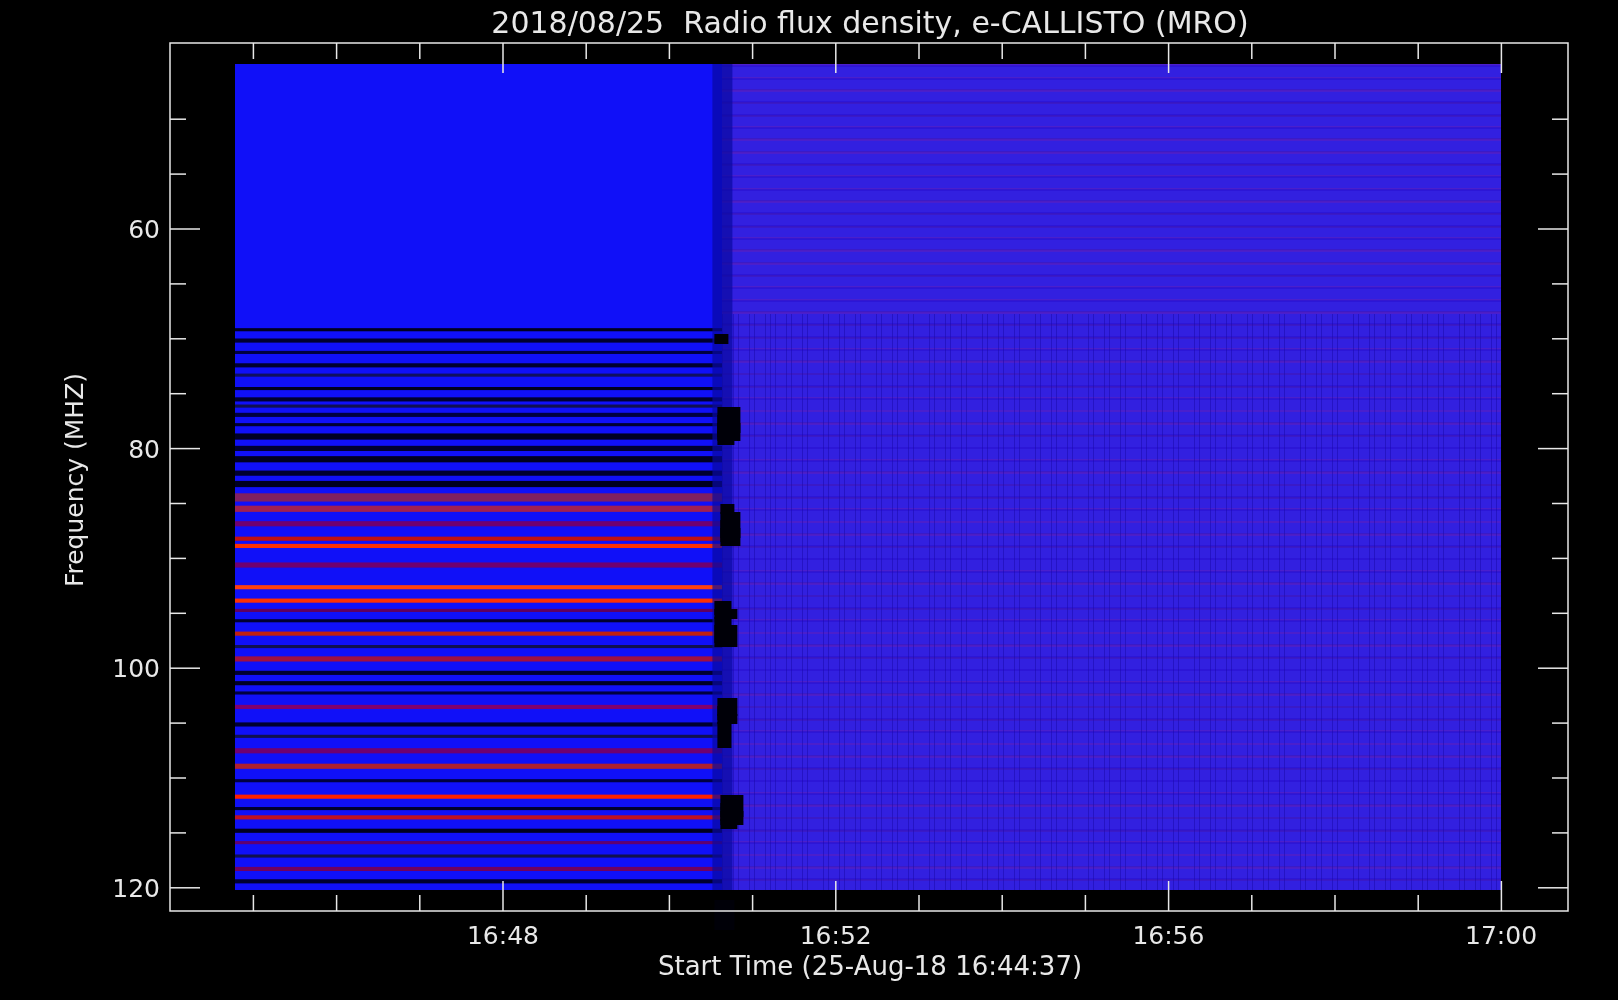  What do you see at coordinates (136, 669) in the screenshot?
I see `axis-tick-label: 100` at bounding box center [136, 669].